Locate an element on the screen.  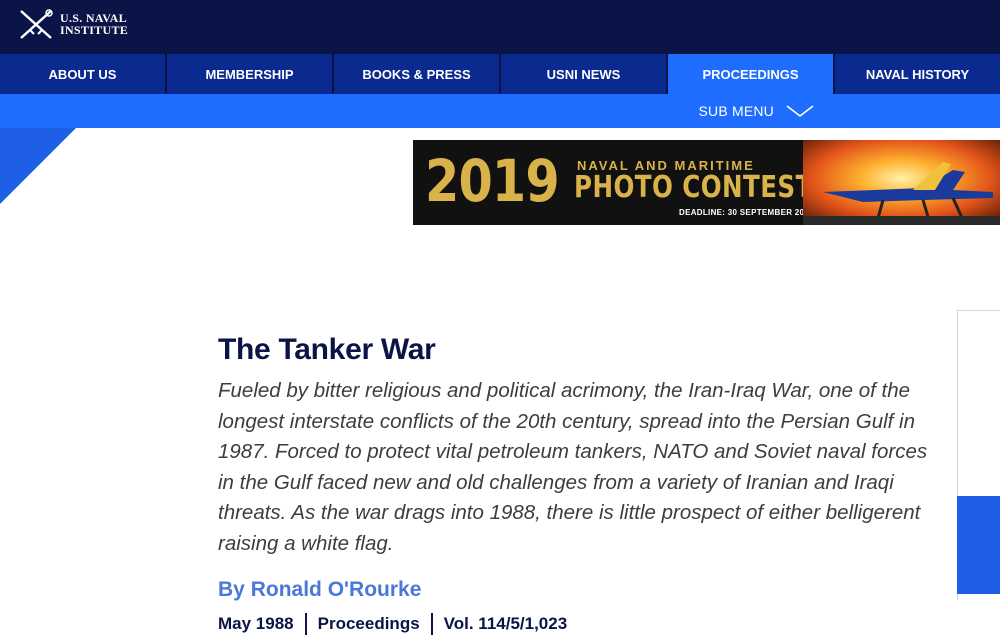
jet-fireball-image is located at coordinates (901, 182).